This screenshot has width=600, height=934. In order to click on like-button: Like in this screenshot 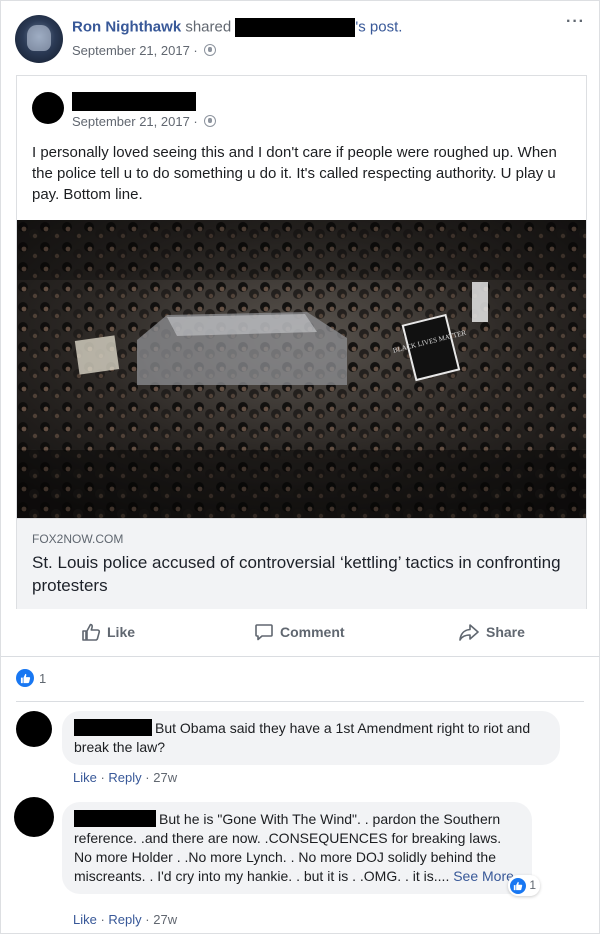, I will do `click(108, 632)`.